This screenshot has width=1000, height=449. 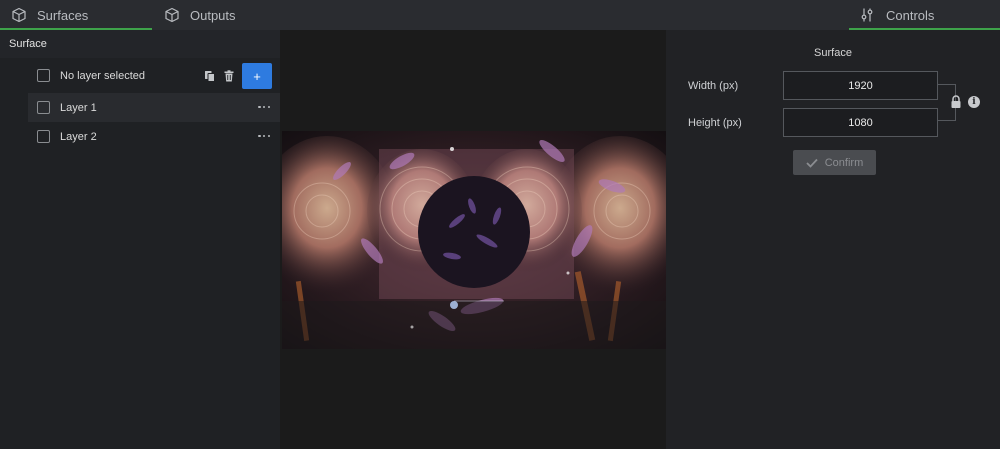 I want to click on tab-surfaces-label: Surfaces, so click(x=63, y=15).